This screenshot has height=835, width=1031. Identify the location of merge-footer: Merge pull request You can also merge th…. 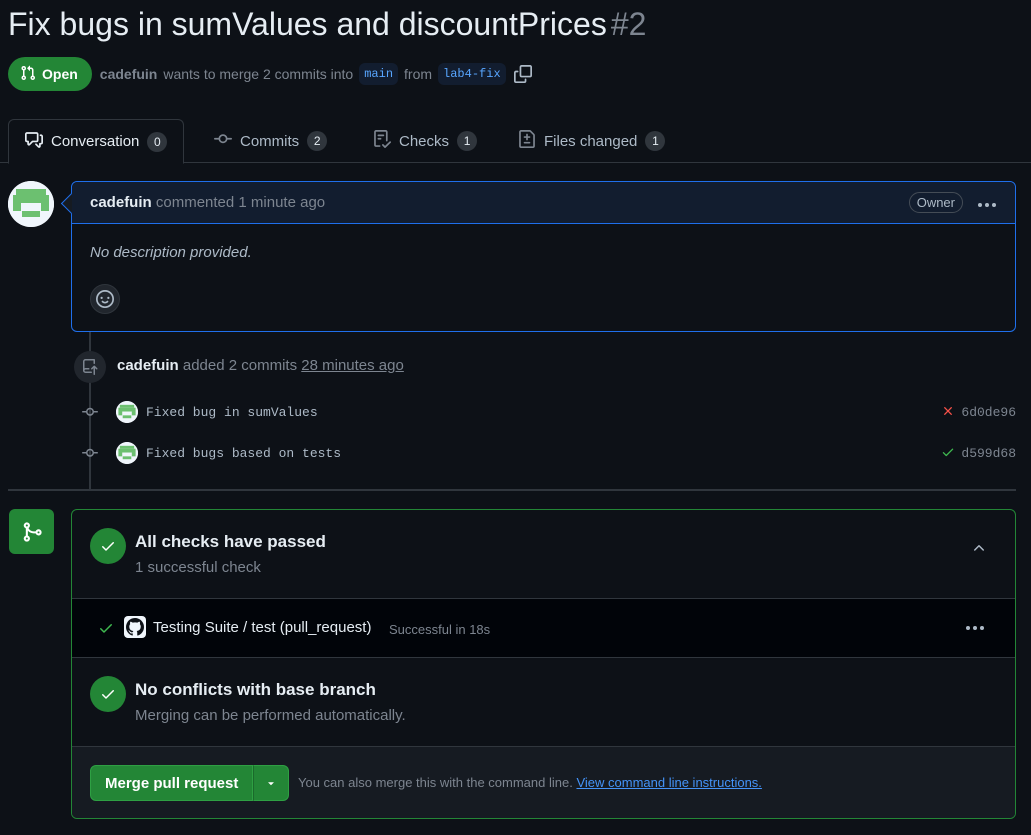
(543, 782).